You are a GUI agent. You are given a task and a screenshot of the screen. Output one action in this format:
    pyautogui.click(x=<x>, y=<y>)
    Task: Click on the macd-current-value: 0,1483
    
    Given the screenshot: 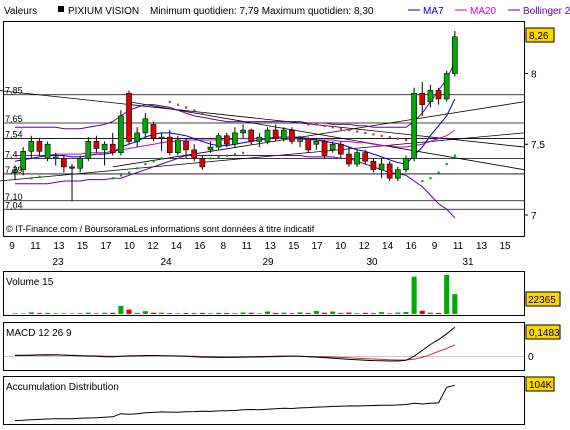 What is the action you would take?
    pyautogui.click(x=544, y=333)
    